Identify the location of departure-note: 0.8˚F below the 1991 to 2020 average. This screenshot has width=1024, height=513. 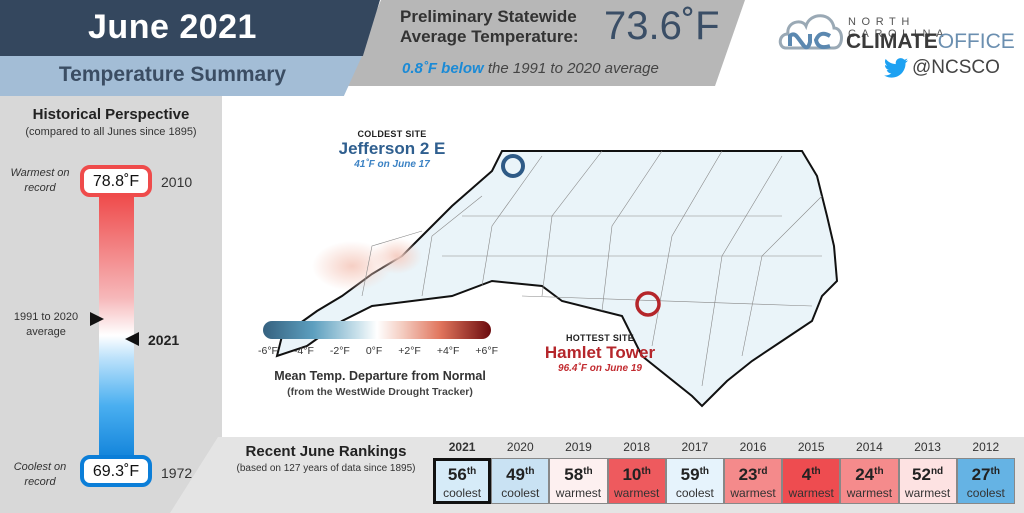
(530, 68).